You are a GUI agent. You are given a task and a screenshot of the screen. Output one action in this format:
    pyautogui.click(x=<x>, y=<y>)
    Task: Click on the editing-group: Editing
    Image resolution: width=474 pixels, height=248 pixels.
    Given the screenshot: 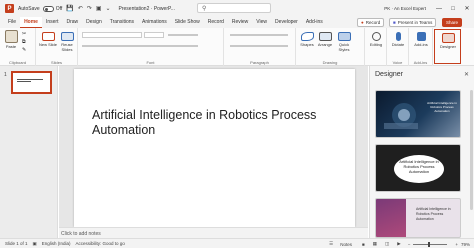 What is the action you would take?
    pyautogui.click(x=376, y=47)
    